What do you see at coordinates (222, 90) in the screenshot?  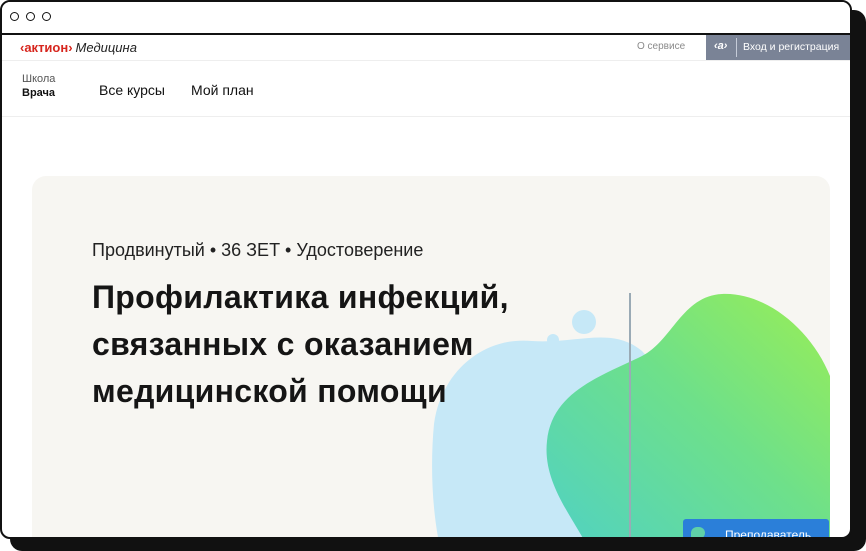 I see `nav-my-plan: Мой план` at bounding box center [222, 90].